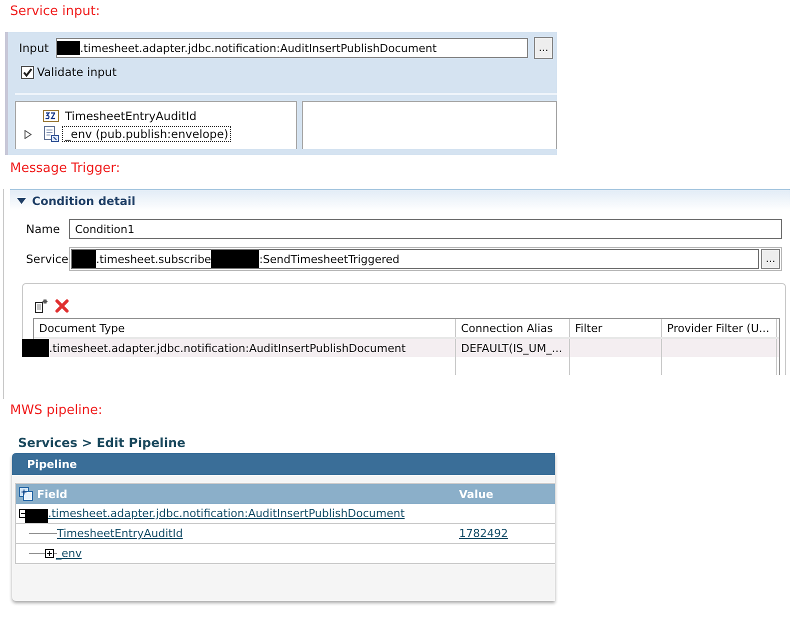  What do you see at coordinates (55, 12) in the screenshot?
I see `section-heading: Service input:` at bounding box center [55, 12].